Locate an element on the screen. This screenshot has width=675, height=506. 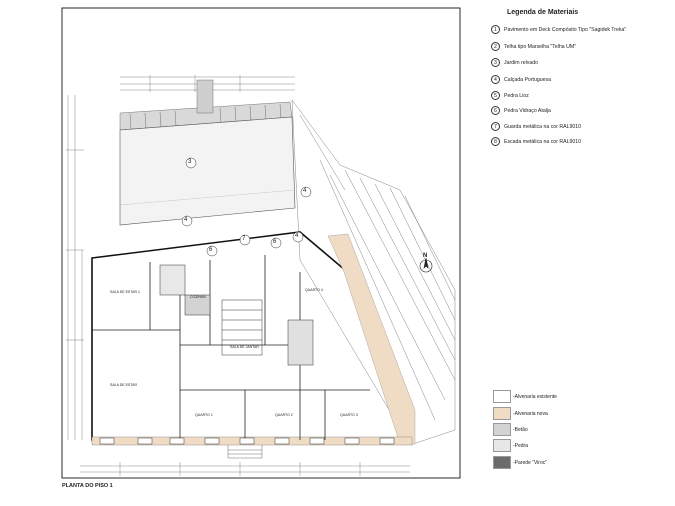
hatch-legend-item: -Betão is located at coordinates (510, 429).